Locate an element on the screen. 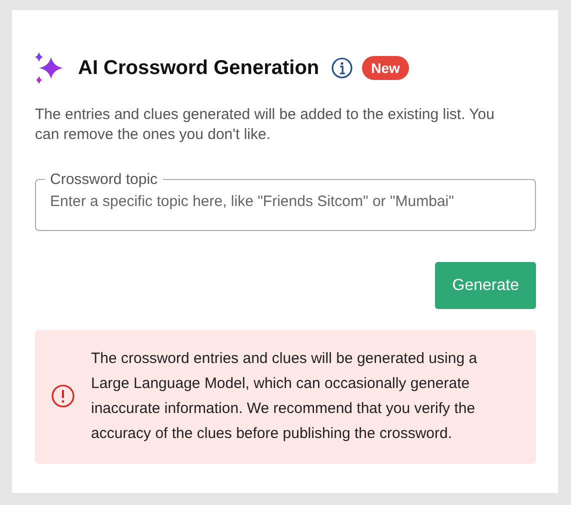  exclamation-icon is located at coordinates (63, 396).